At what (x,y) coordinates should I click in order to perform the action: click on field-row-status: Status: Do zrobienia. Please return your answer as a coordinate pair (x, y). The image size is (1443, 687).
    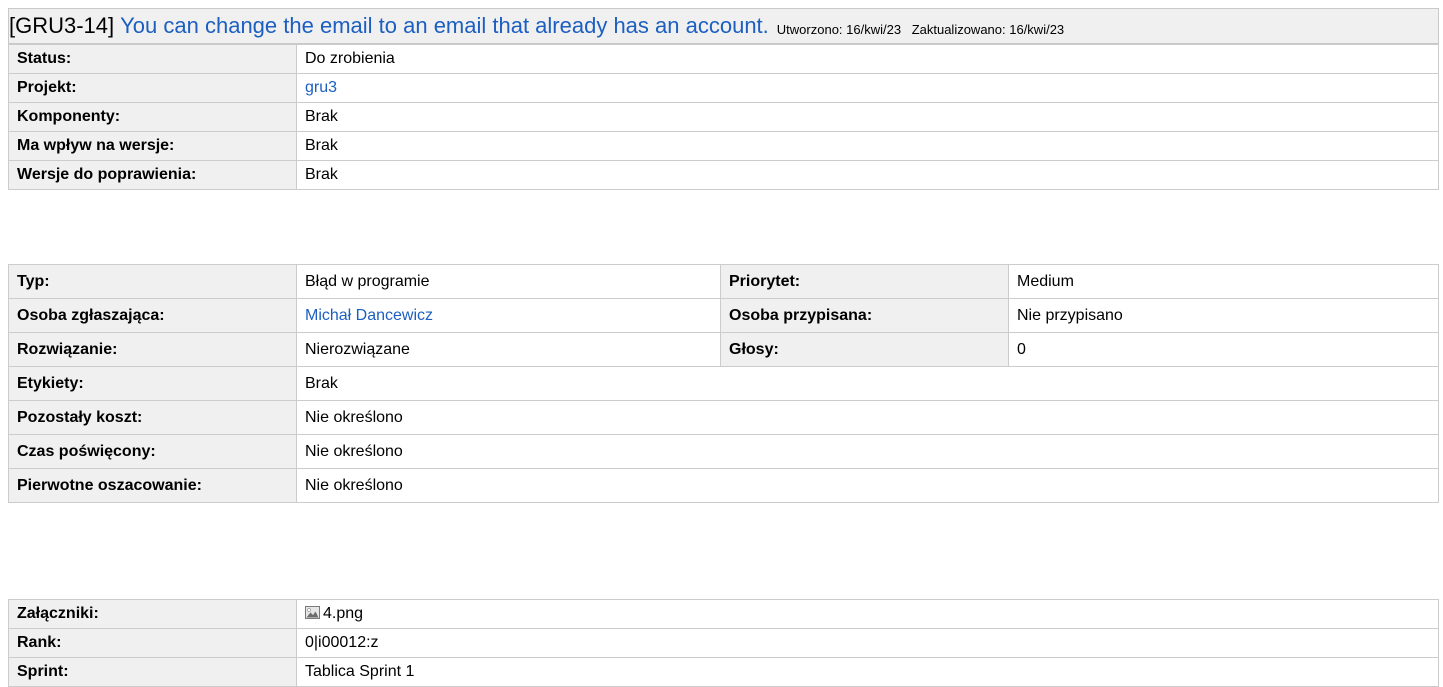
    Looking at the image, I should click on (723, 59).